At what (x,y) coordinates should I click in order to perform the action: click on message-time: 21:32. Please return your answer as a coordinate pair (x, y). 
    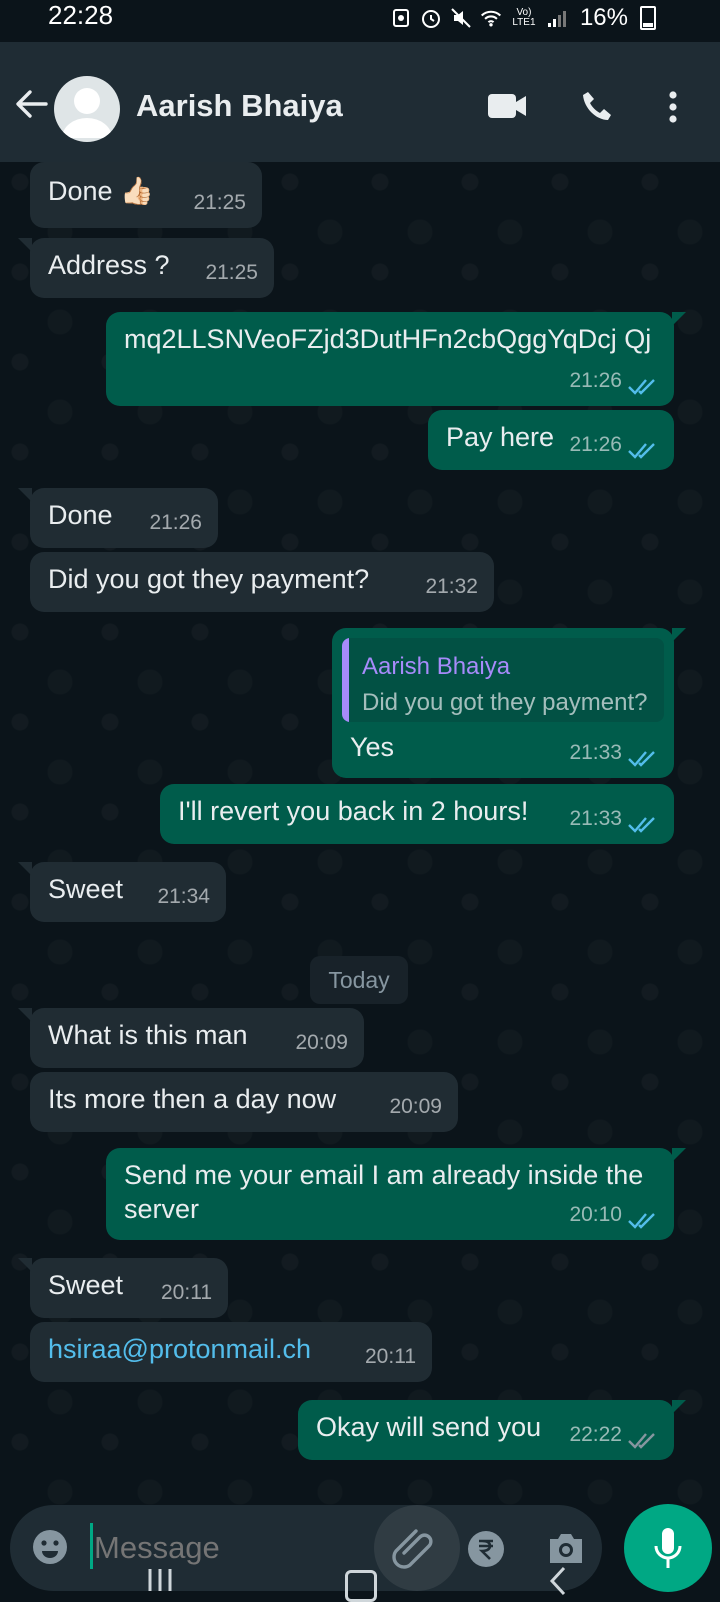
    Looking at the image, I should click on (451, 586).